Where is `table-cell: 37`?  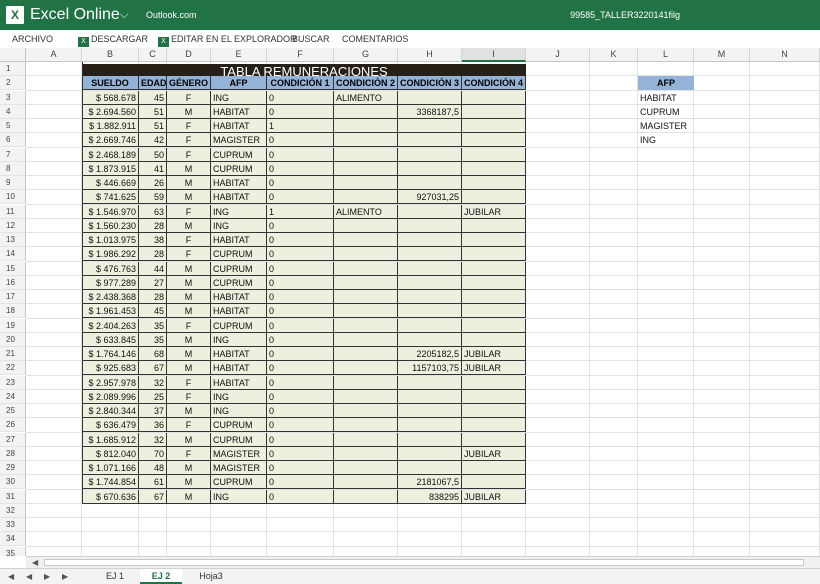 table-cell: 37 is located at coordinates (153, 411).